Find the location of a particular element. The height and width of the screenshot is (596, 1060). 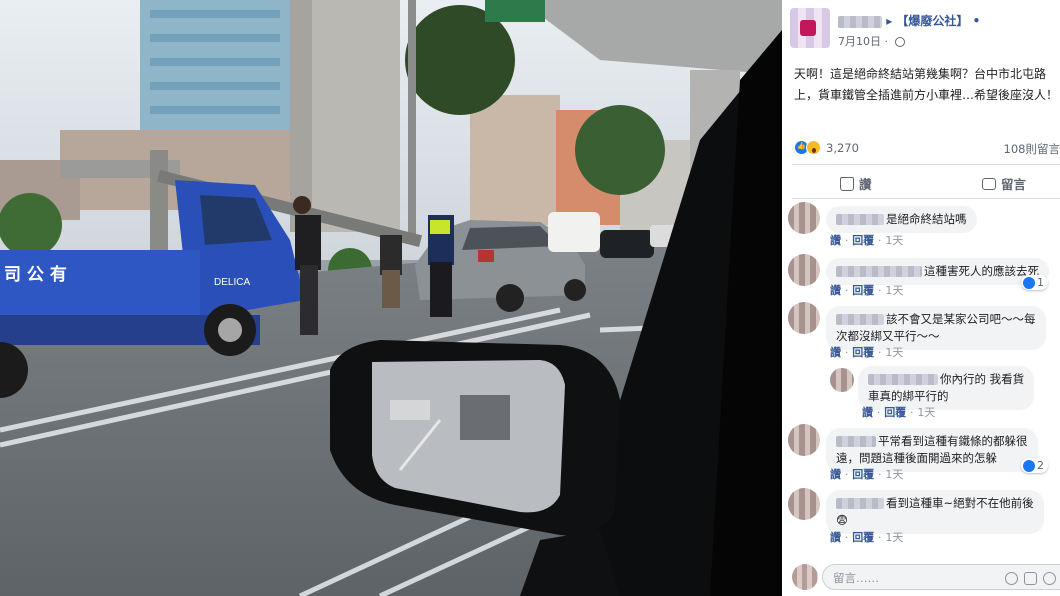

comment-text: 平常看到這種有鐵條的都躲很 is located at coordinates (953, 441).